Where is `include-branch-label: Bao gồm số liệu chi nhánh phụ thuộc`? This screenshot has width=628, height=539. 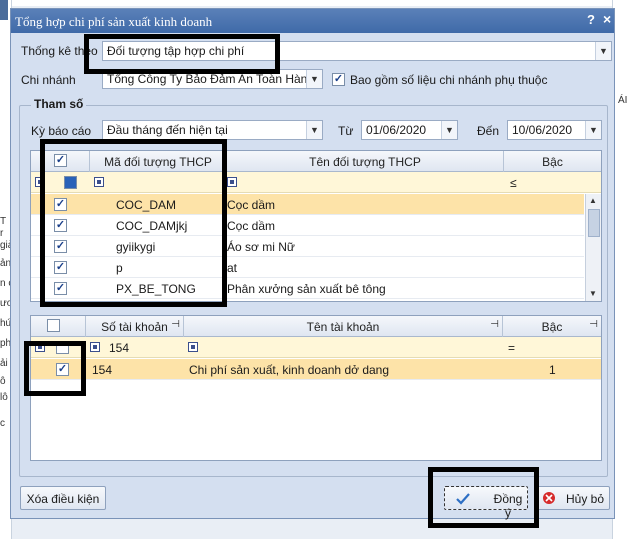 include-branch-label: Bao gồm số liệu chi nhánh phụ thuộc is located at coordinates (449, 80).